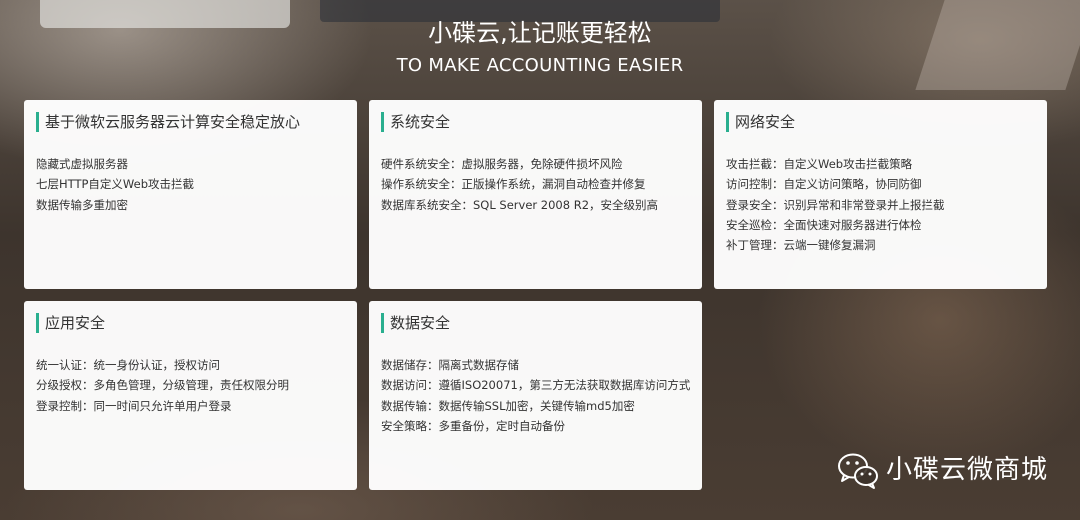 This screenshot has height=520, width=1080. Describe the element at coordinates (473, 425) in the screenshot. I see `list-item: 安全策略：多重备份，定时自动备份` at that location.